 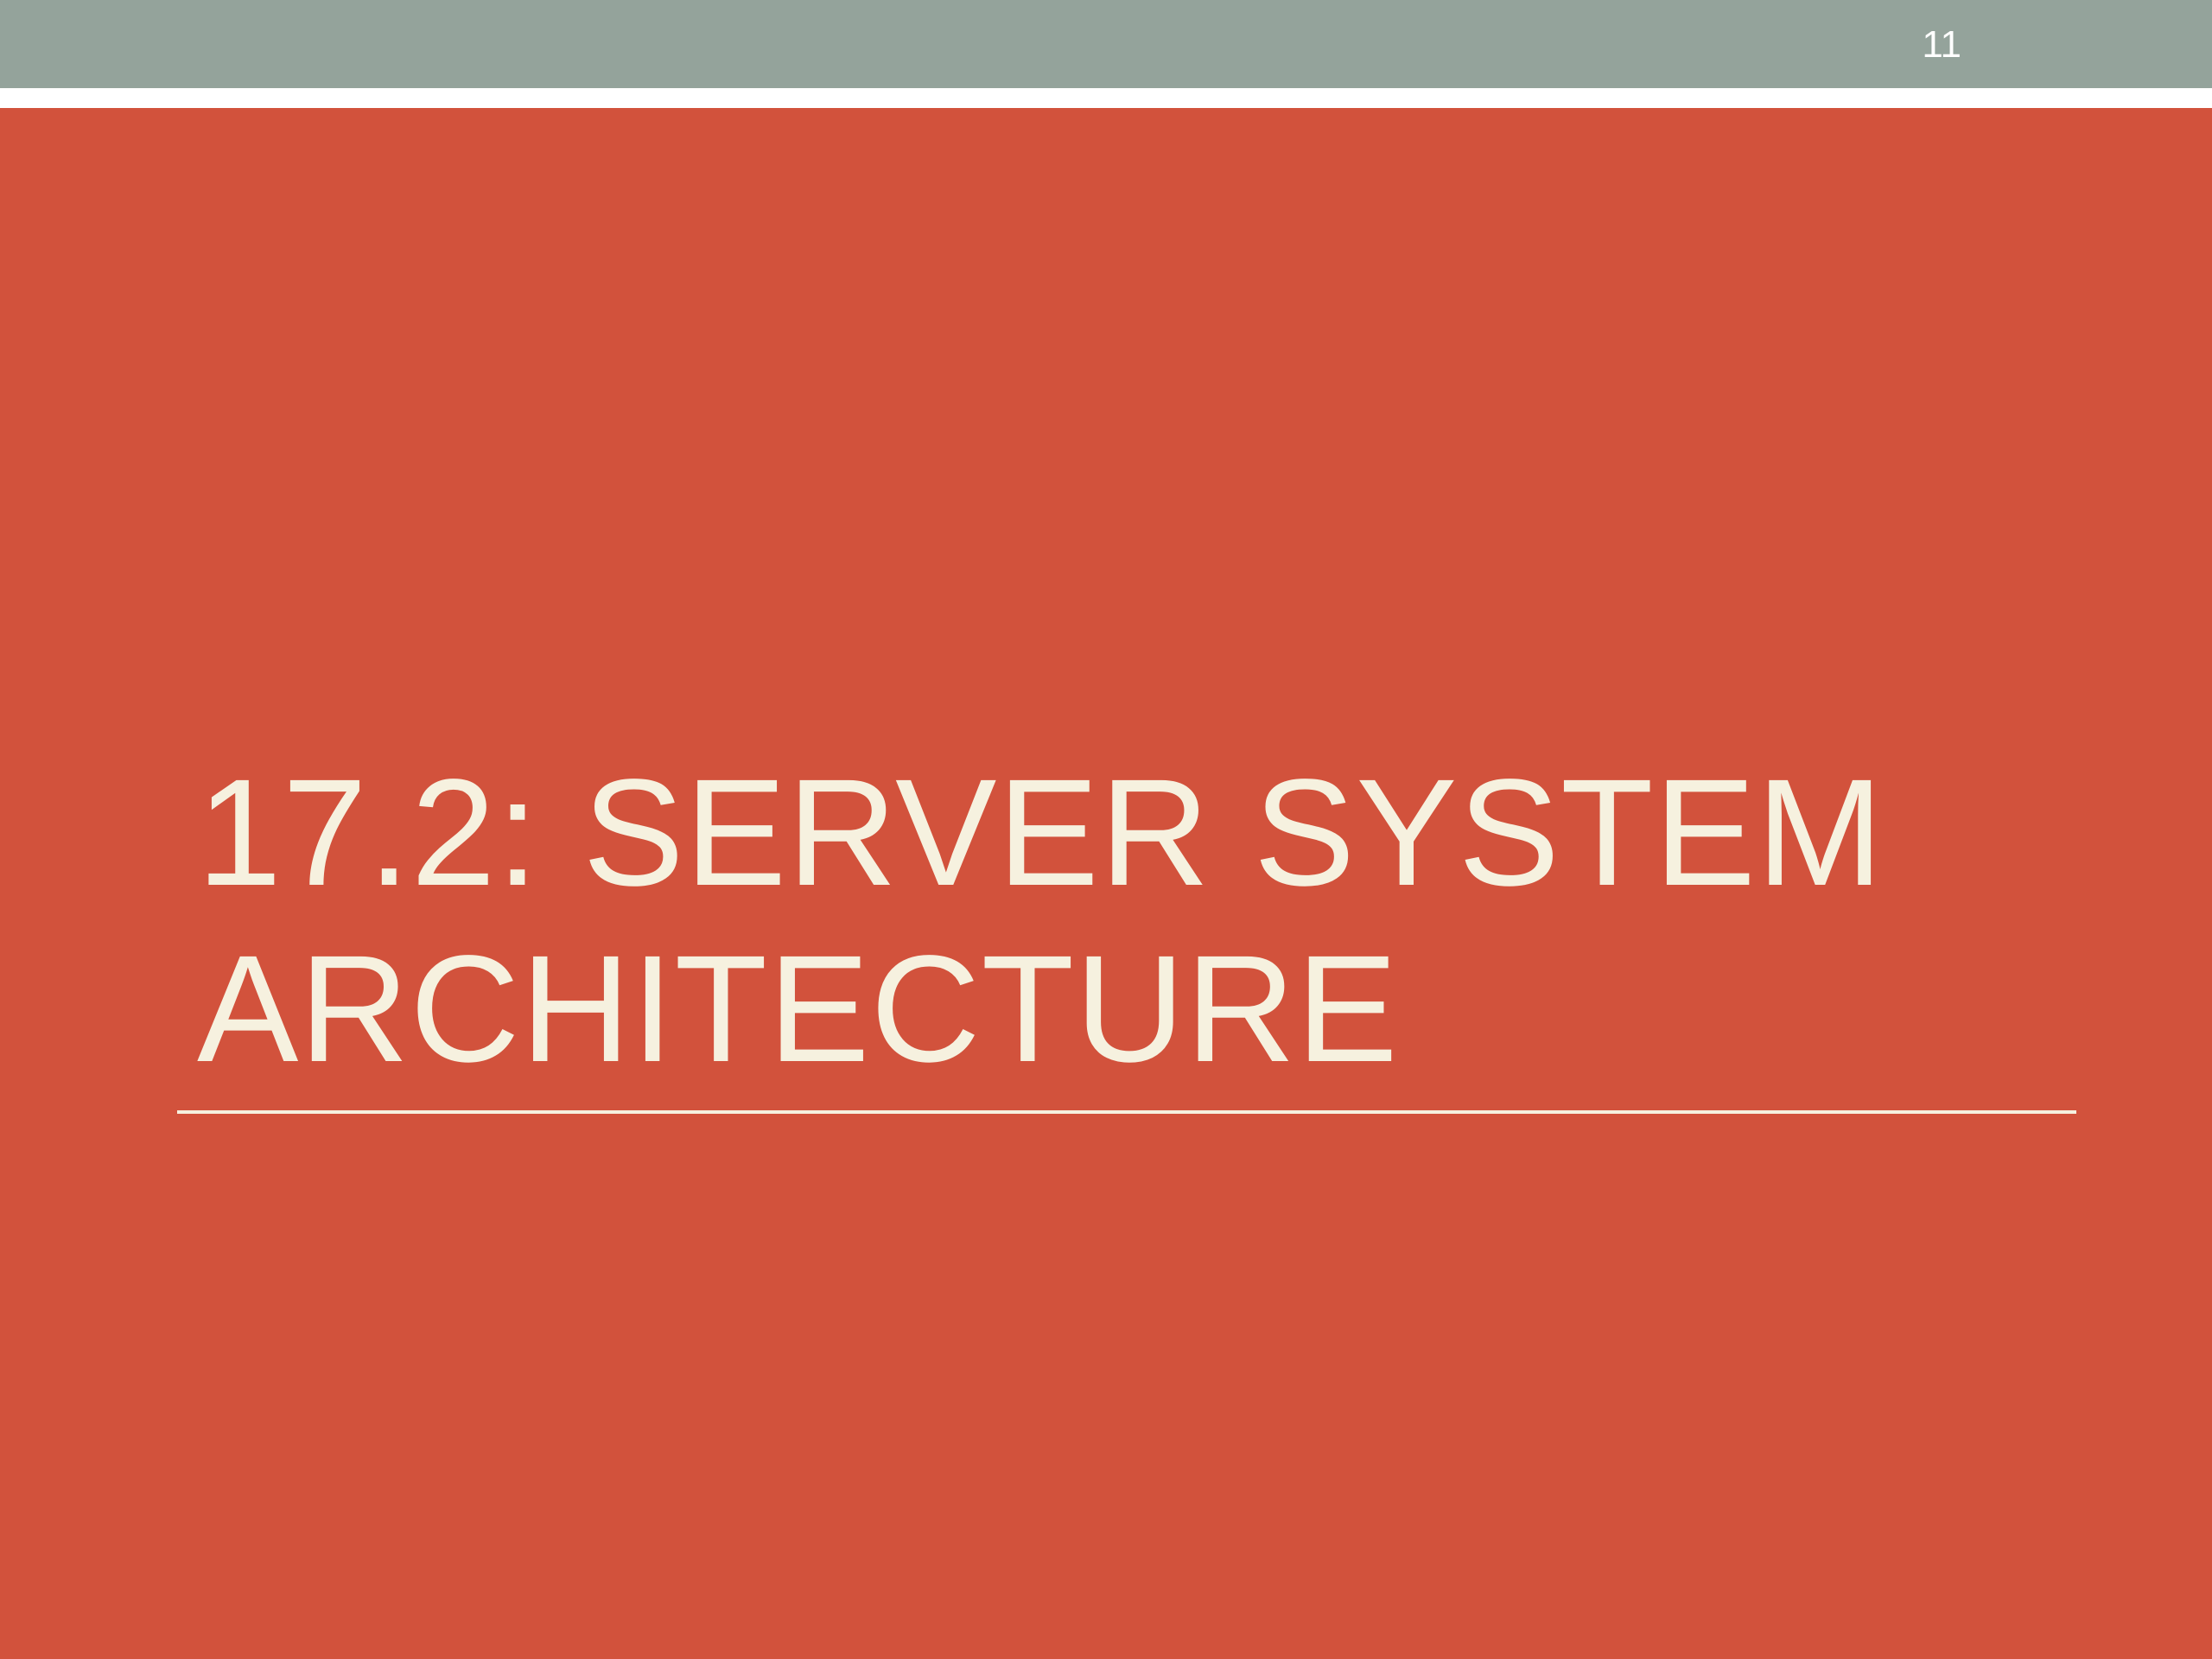 What do you see at coordinates (1106, 98) in the screenshot?
I see `header-divider-stripe` at bounding box center [1106, 98].